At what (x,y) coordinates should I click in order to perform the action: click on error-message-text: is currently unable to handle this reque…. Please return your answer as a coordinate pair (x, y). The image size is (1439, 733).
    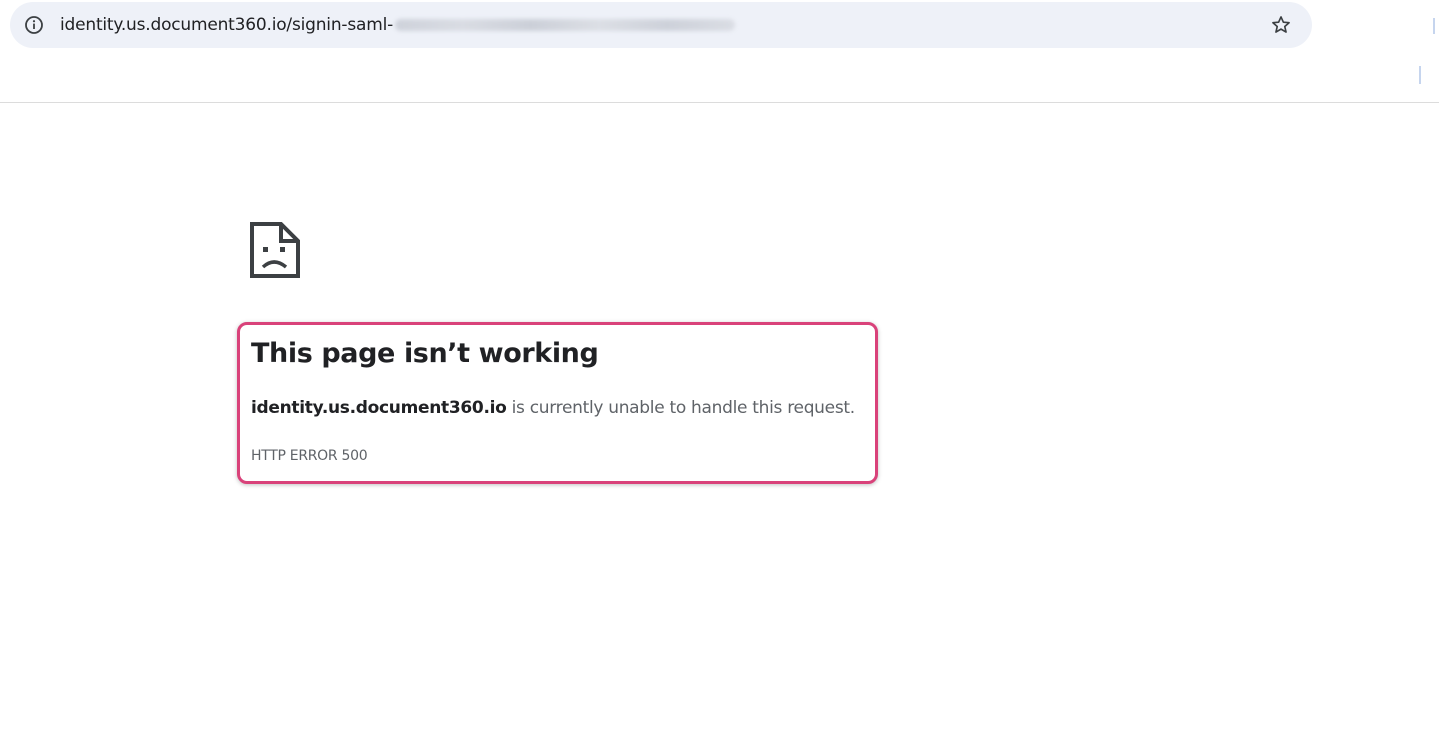
    Looking at the image, I should click on (681, 408).